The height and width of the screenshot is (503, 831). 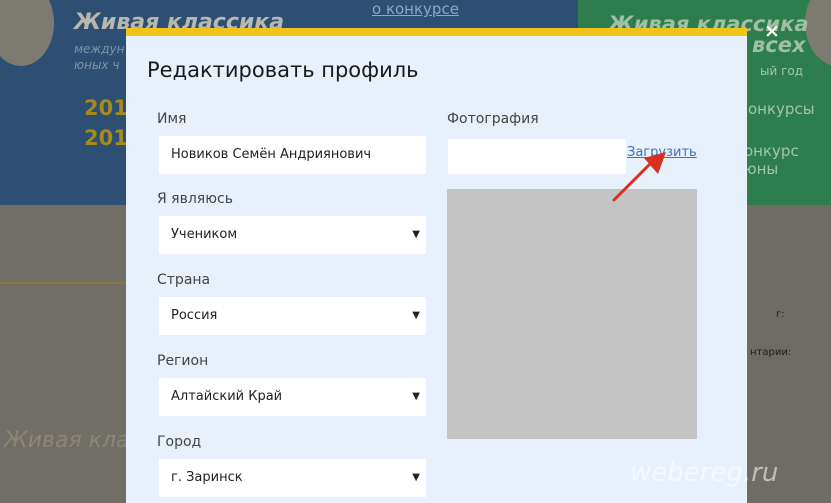 What do you see at coordinates (106, 138) in the screenshot?
I see `bg-year-2: 201` at bounding box center [106, 138].